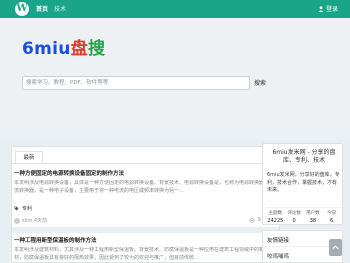 The image size is (350, 263). What do you see at coordinates (145, 230) in the screenshot?
I see `post-separator` at bounding box center [145, 230].